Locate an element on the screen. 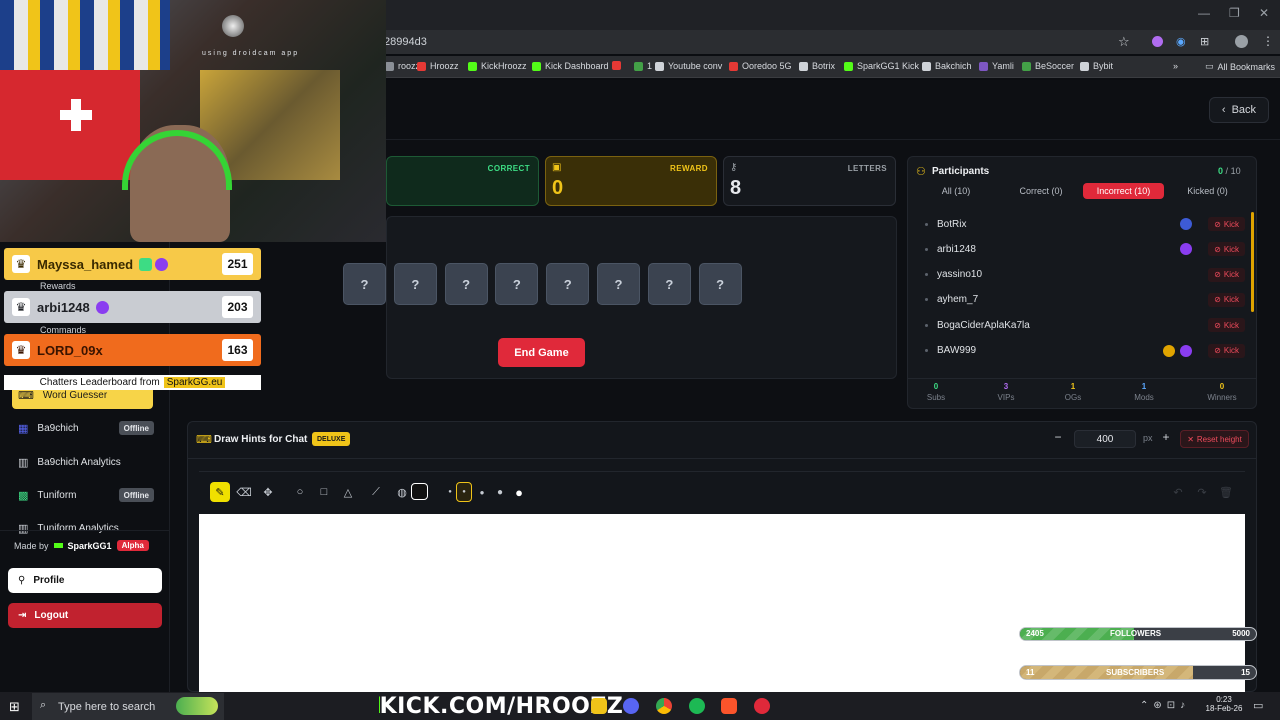 The width and height of the screenshot is (1280, 720). participant-row: yassino10 ⊘ Kick is located at coordinates (1080, 275).